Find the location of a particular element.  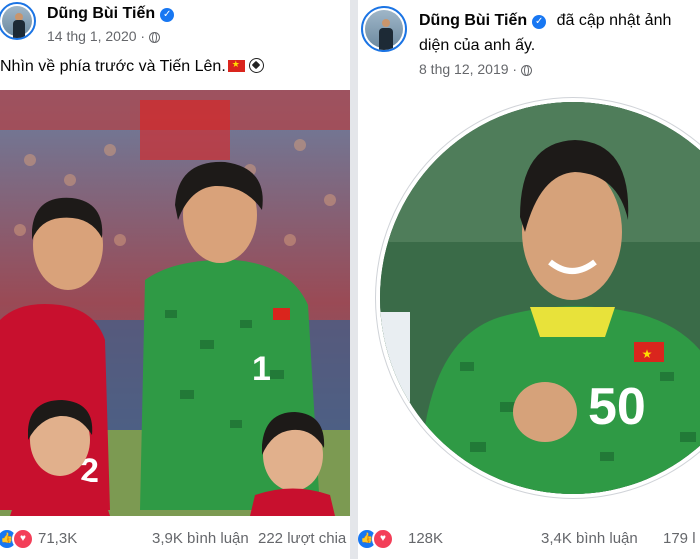

jersey-number: 50 is located at coordinates (617, 407).